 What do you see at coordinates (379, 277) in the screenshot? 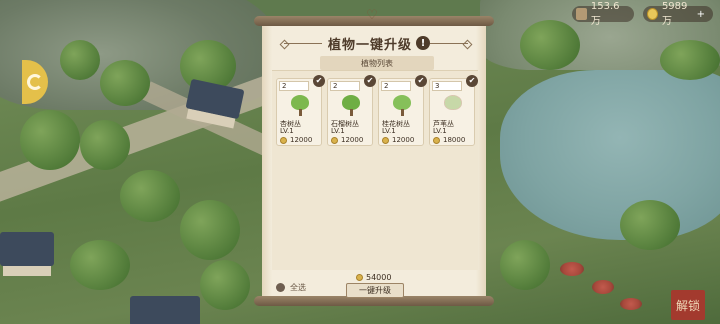
I see `total-cost-value: 54000` at bounding box center [379, 277].